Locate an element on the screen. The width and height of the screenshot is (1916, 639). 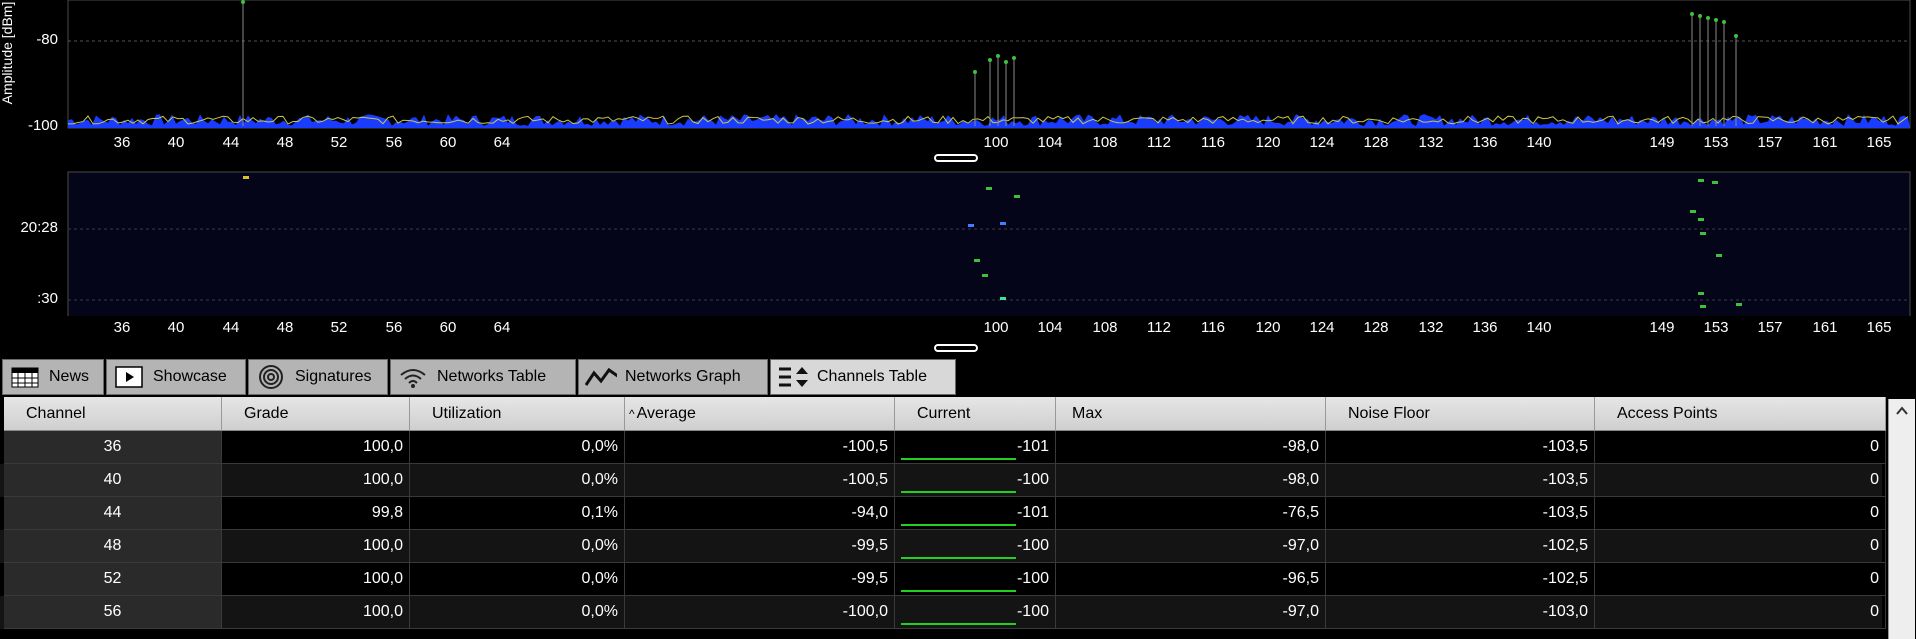
table-row: 52 100,0 0,0% -99,5 -100 -96,5 -102,5 0 is located at coordinates (943, 579).